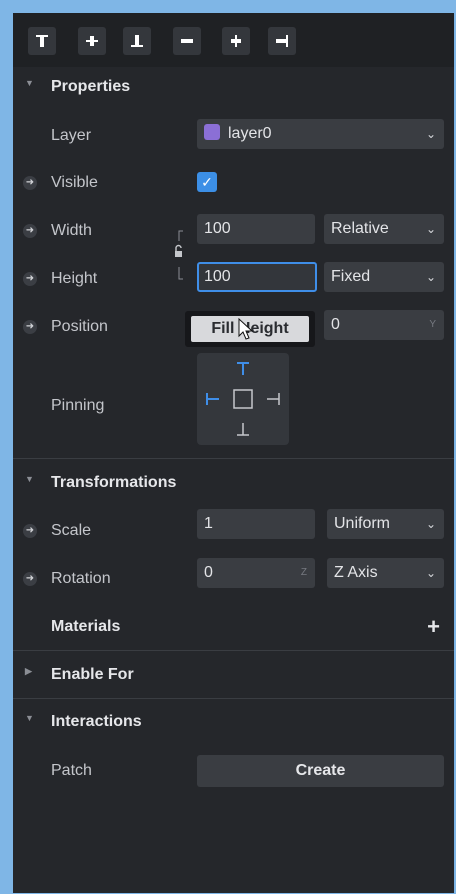 The width and height of the screenshot is (456, 894). I want to click on rotation-axis-value: Z Axis, so click(356, 572).